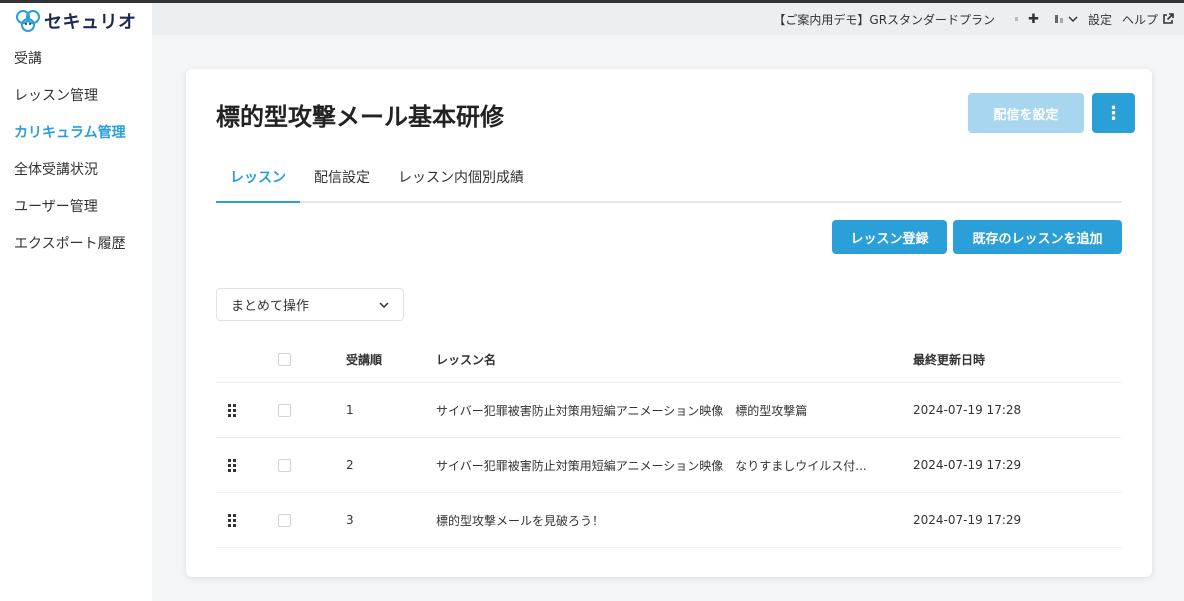  I want to click on logo: セキュリオ, so click(76, 21).